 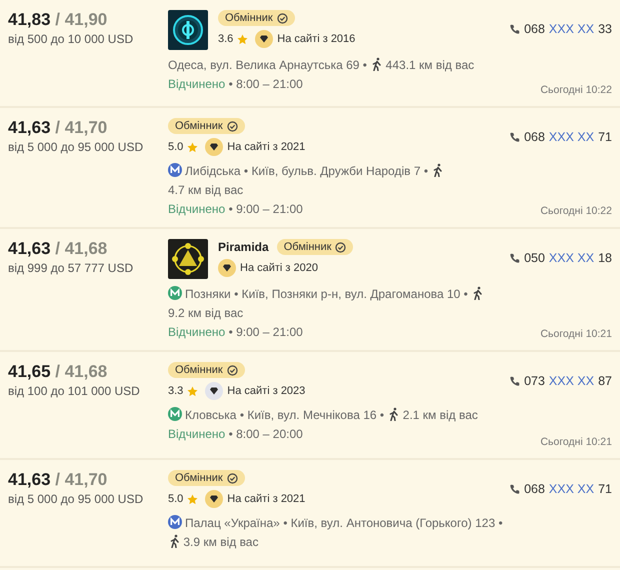 What do you see at coordinates (176, 391) in the screenshot?
I see `rating-value: 3.3` at bounding box center [176, 391].